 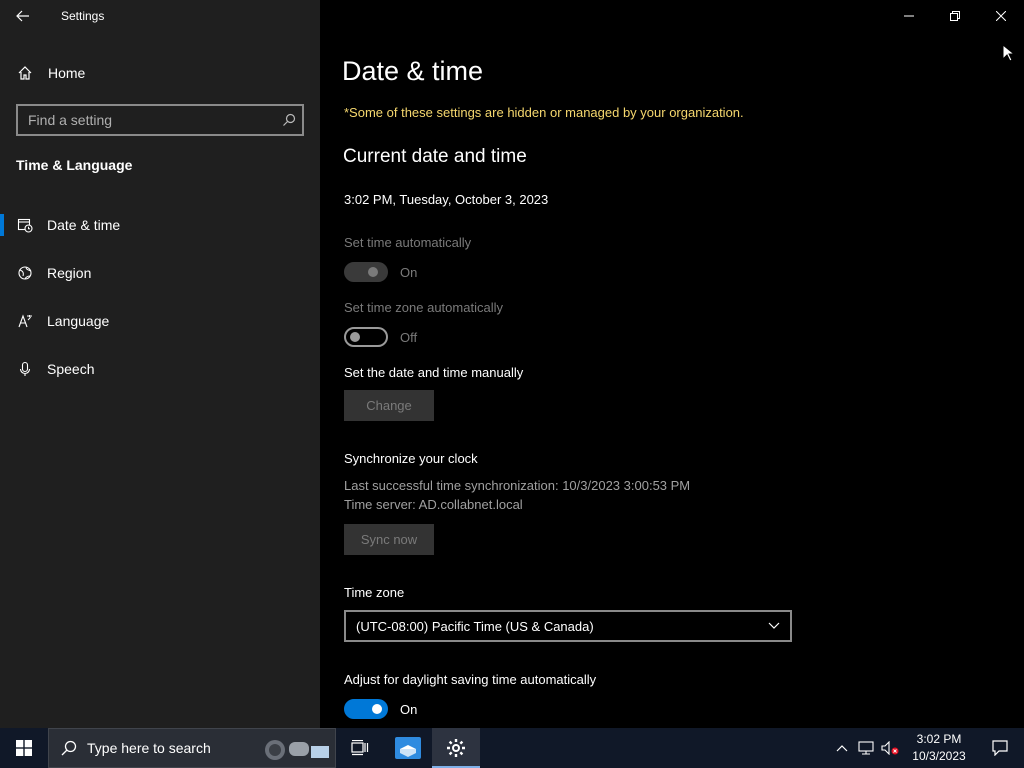 I want to click on manual-datetime-label: Set the date and time manually, so click(x=434, y=372).